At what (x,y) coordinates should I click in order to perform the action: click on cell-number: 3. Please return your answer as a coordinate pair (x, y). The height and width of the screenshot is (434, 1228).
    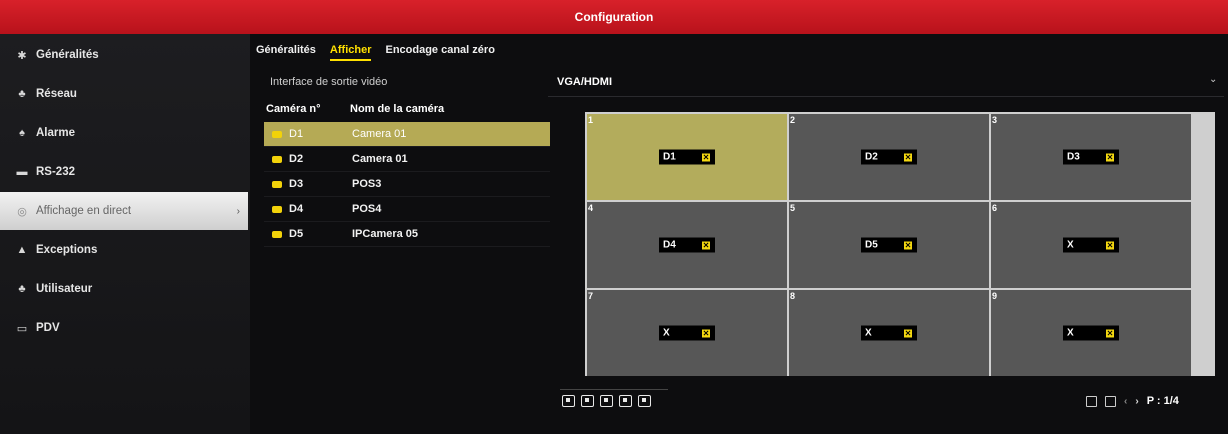
    Looking at the image, I should click on (995, 120).